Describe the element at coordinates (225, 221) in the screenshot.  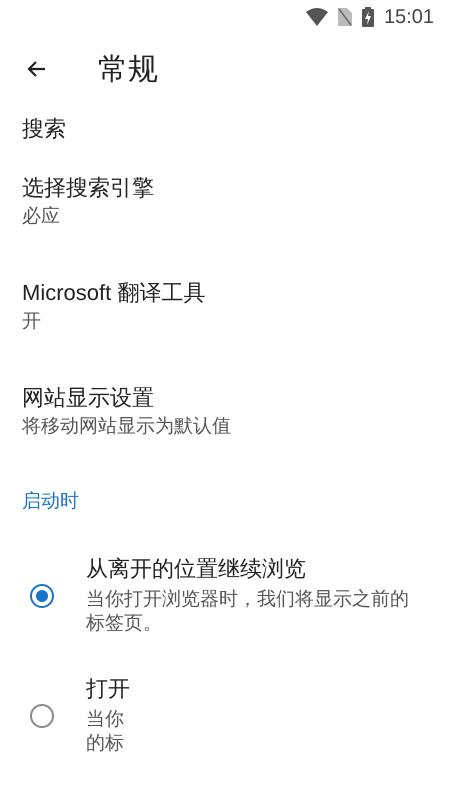
I see `settings-item: 选择搜索引擎 必应` at that location.